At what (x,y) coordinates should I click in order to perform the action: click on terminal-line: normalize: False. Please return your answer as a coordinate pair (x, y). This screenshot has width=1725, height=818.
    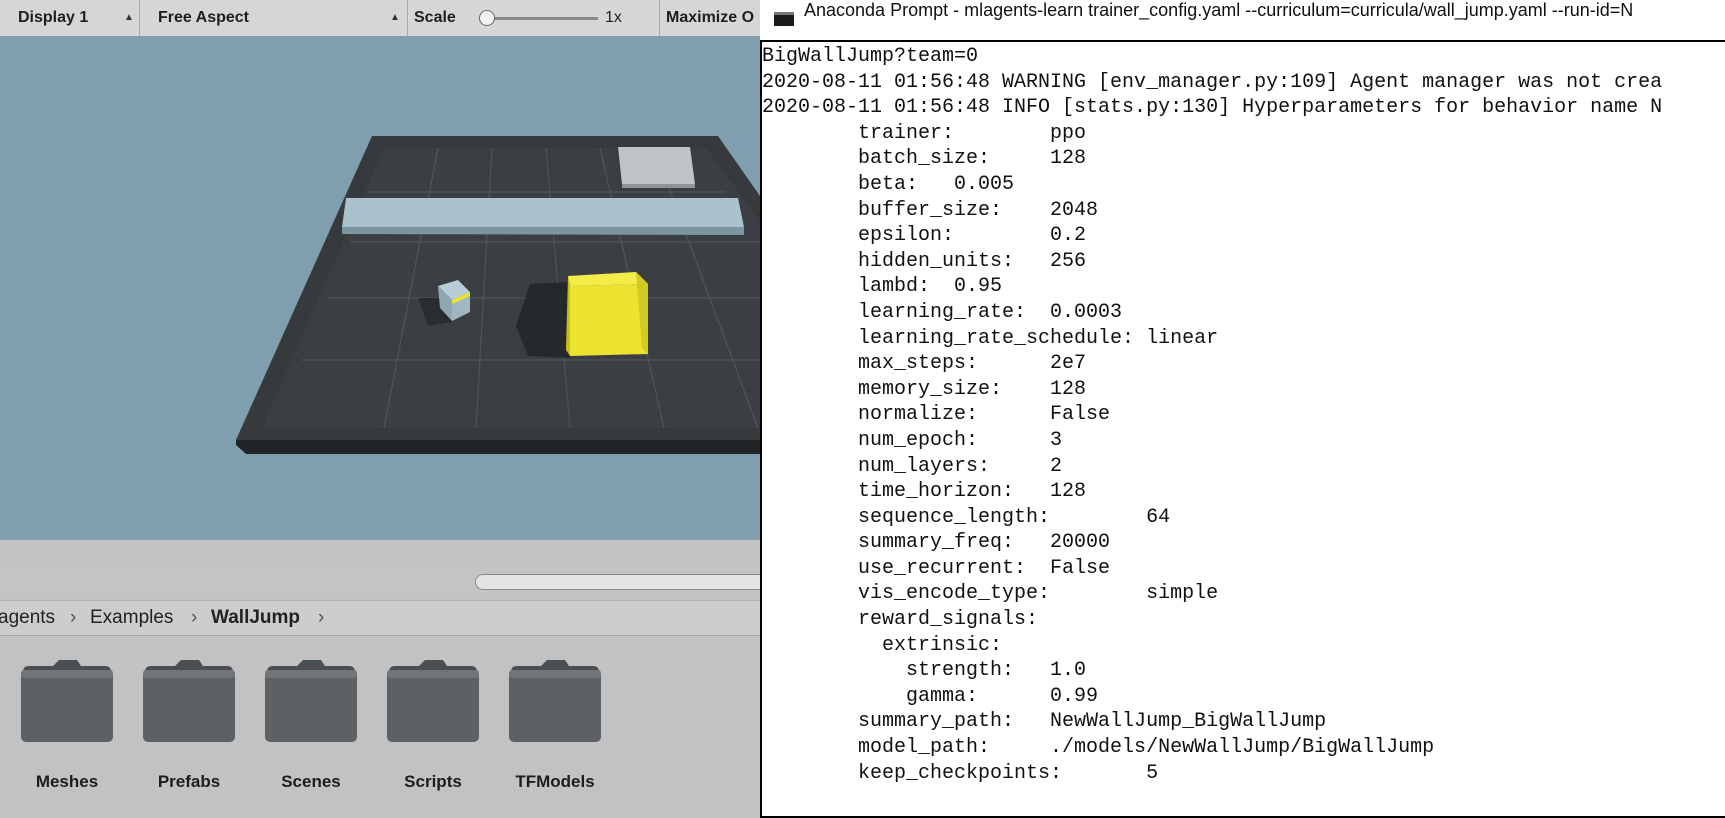
    Looking at the image, I should click on (936, 415).